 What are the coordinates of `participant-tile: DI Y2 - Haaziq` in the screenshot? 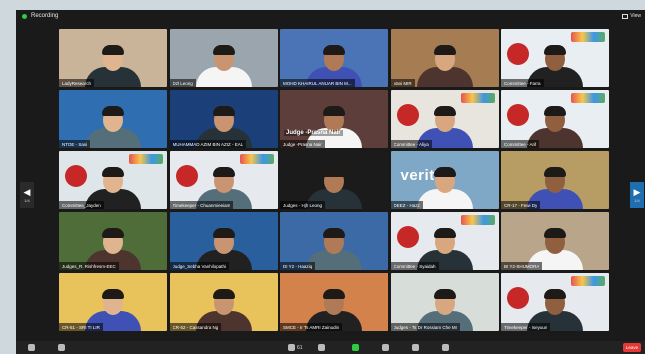 It's located at (334, 241).